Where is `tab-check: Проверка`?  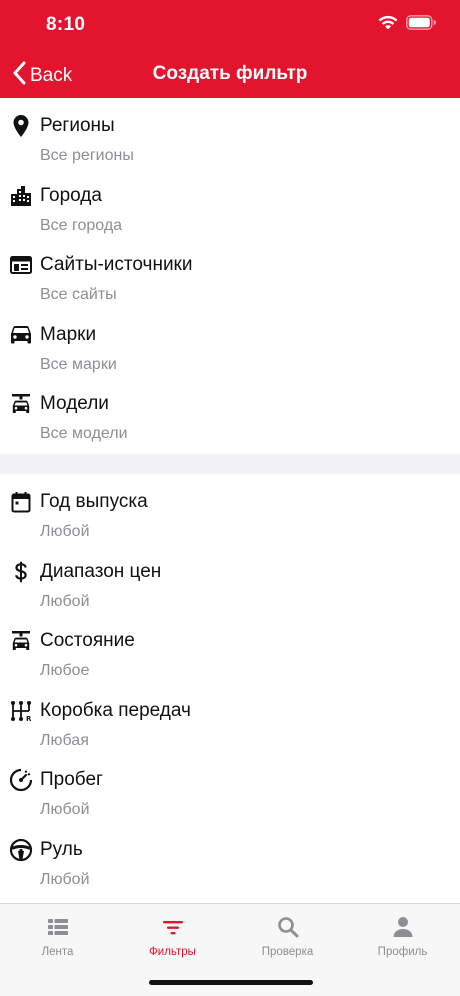
tab-check: Проверка is located at coordinates (287, 939).